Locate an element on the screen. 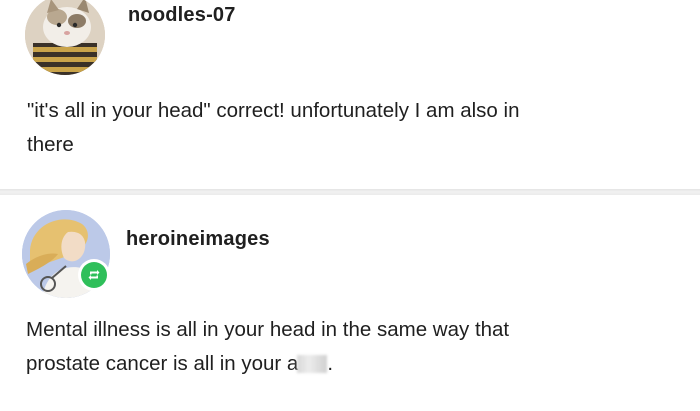  reblog-badge is located at coordinates (94, 275).